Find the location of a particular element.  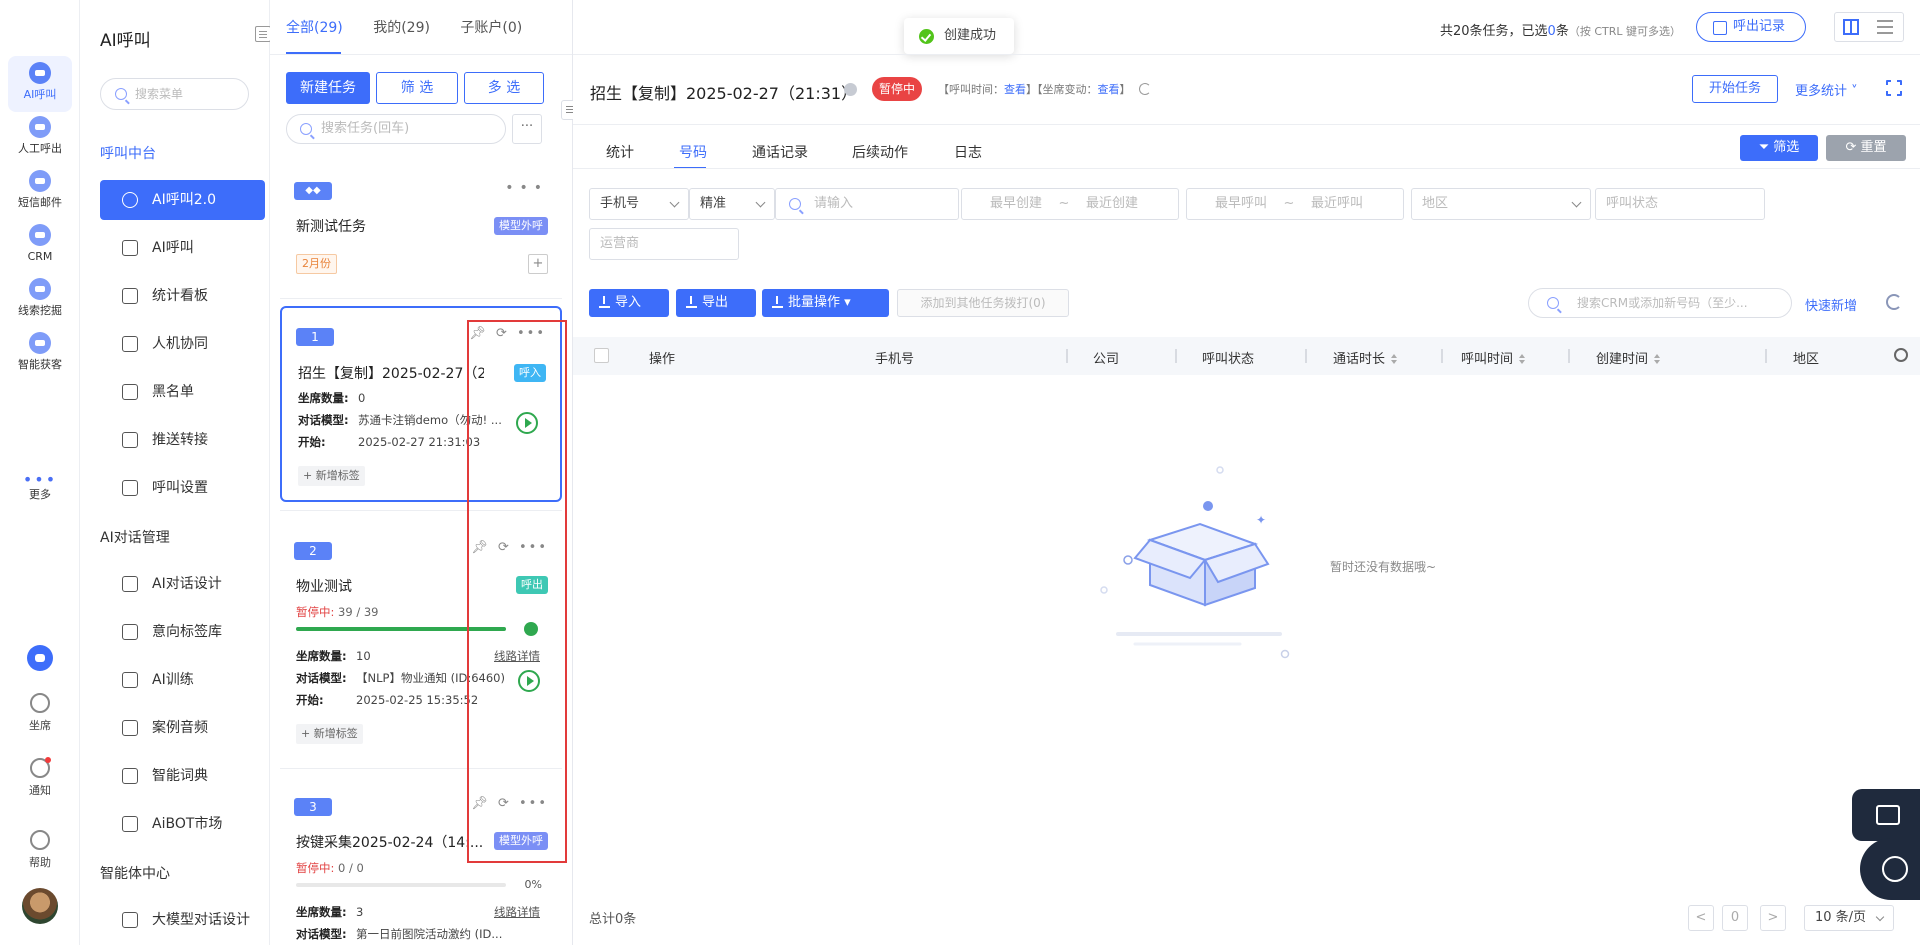

add-tag-icon: + is located at coordinates (538, 264).